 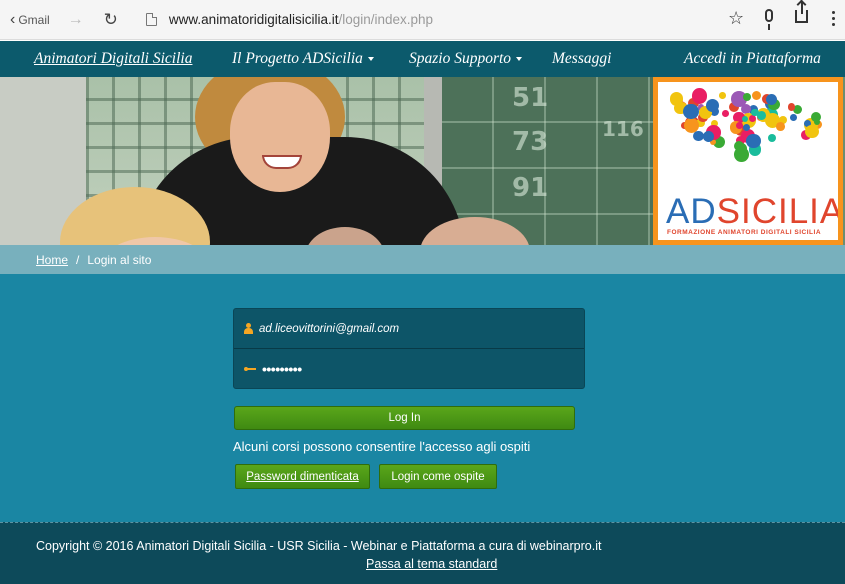 What do you see at coordinates (329, 328) in the screenshot?
I see `username-value: ad.liceovittorini@gmail.com` at bounding box center [329, 328].